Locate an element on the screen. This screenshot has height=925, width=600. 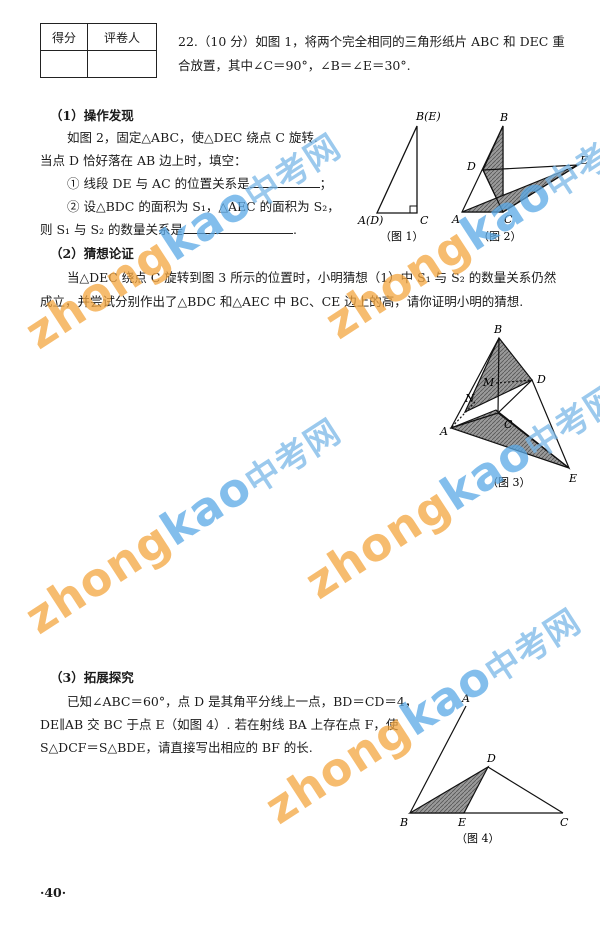
fig3-label-N: N is located at coordinates (469, 398).